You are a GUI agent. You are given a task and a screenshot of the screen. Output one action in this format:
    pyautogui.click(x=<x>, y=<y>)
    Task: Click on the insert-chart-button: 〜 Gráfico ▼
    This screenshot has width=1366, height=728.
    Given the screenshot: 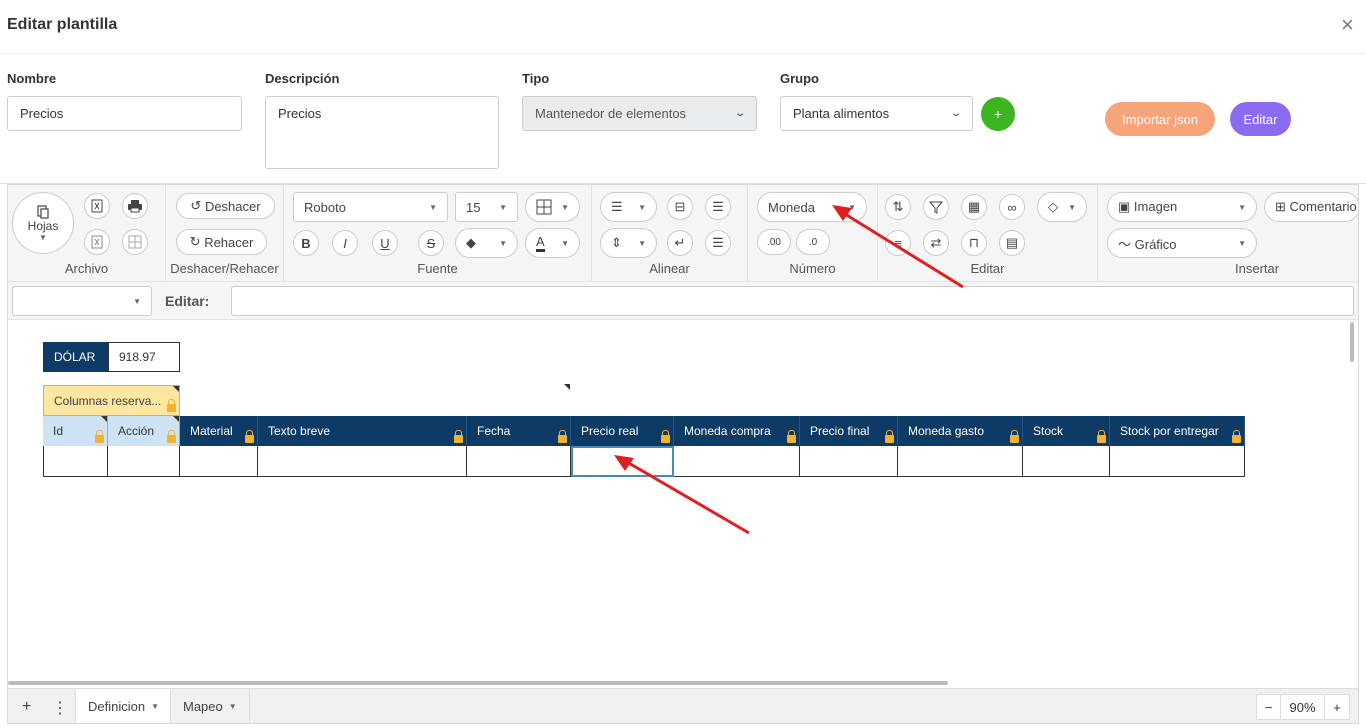 What is the action you would take?
    pyautogui.click(x=1182, y=243)
    